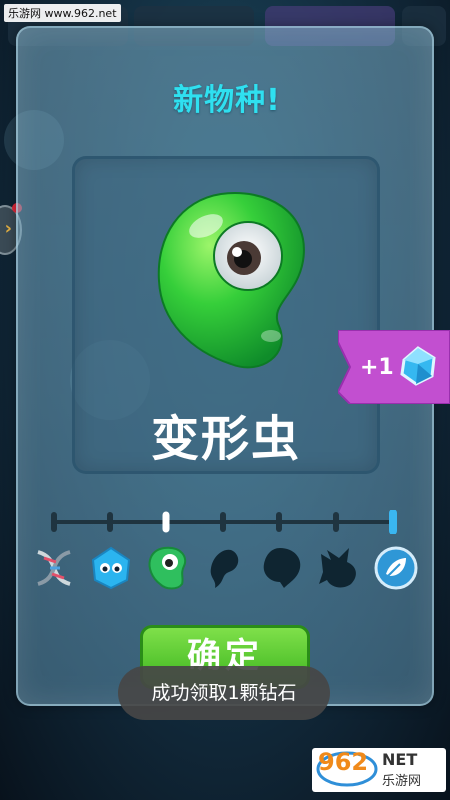 Image resolution: width=450 pixels, height=800 pixels. Describe the element at coordinates (224, 693) in the screenshot. I see `toast-message: 成功领取1颗钻石` at that location.